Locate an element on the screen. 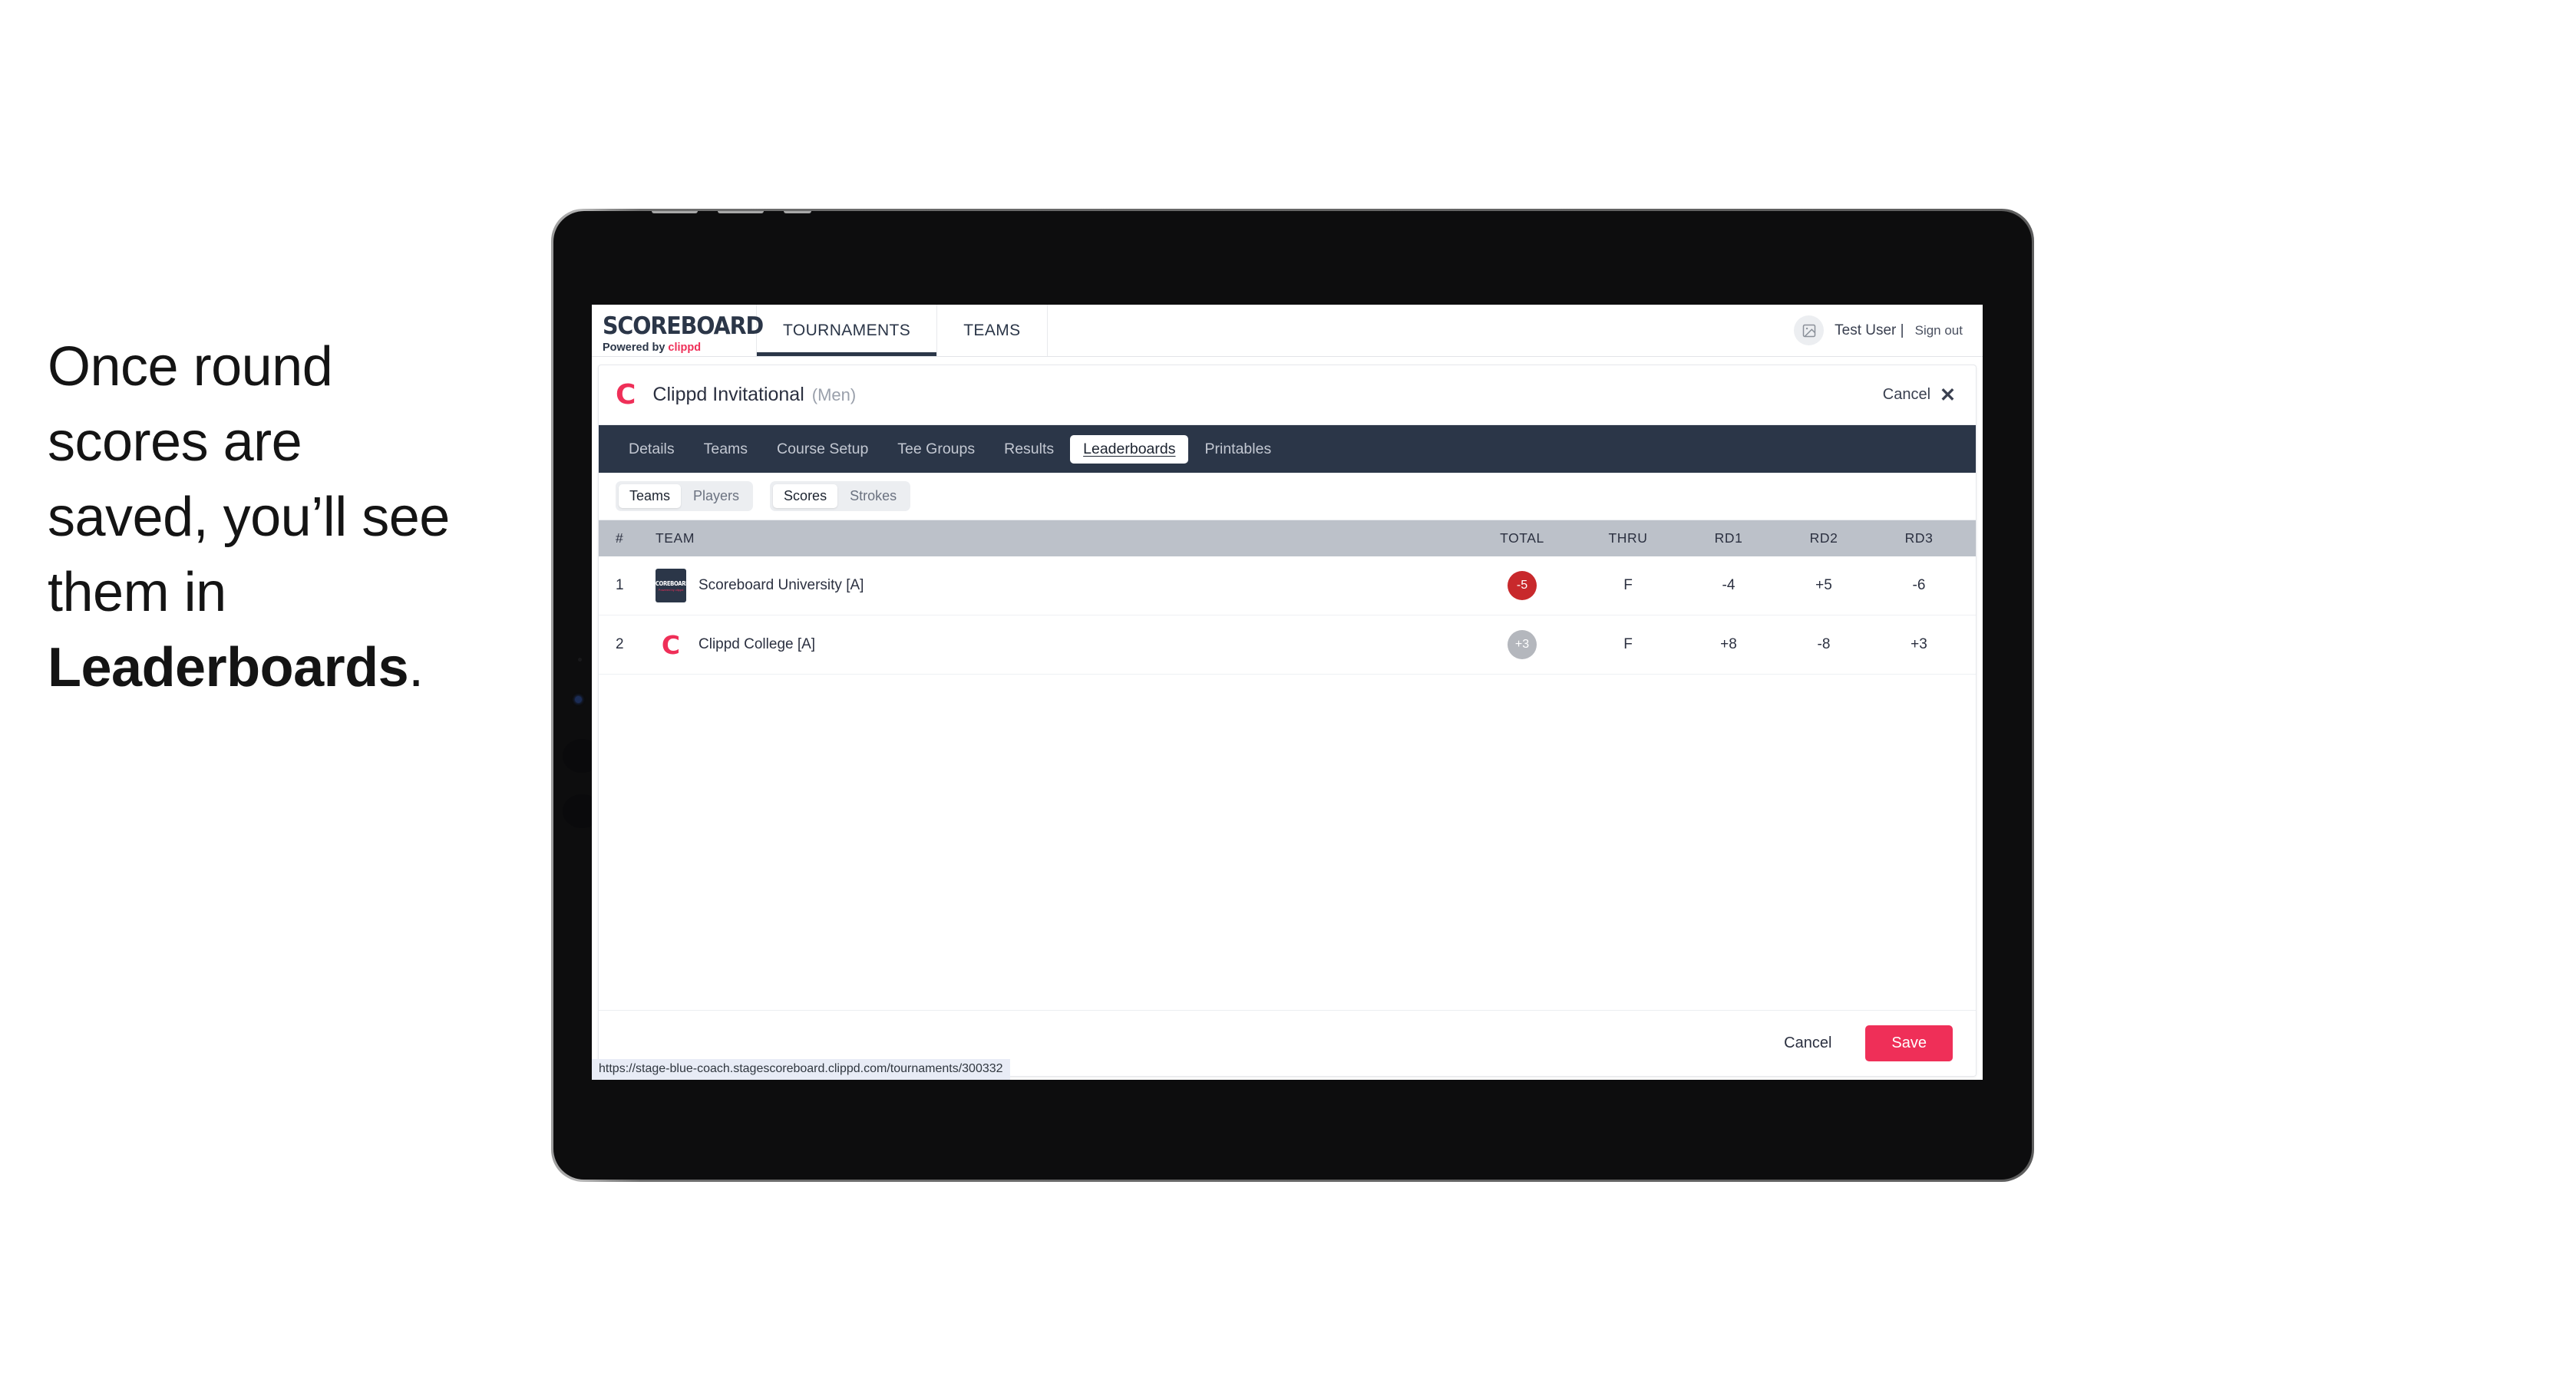  score-mode-strokes-button: Strokes is located at coordinates (873, 496).